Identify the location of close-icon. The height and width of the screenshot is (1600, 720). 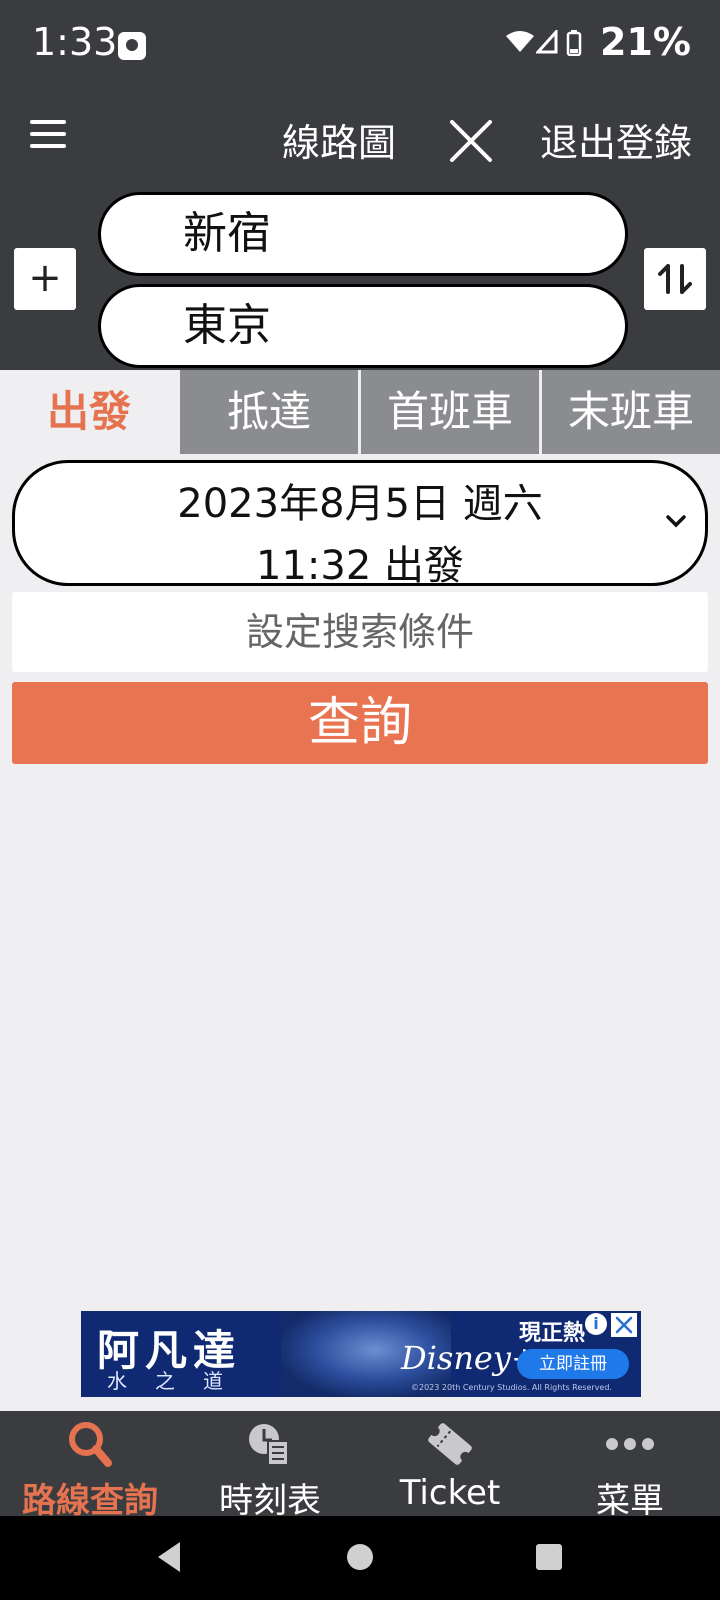
(471, 141).